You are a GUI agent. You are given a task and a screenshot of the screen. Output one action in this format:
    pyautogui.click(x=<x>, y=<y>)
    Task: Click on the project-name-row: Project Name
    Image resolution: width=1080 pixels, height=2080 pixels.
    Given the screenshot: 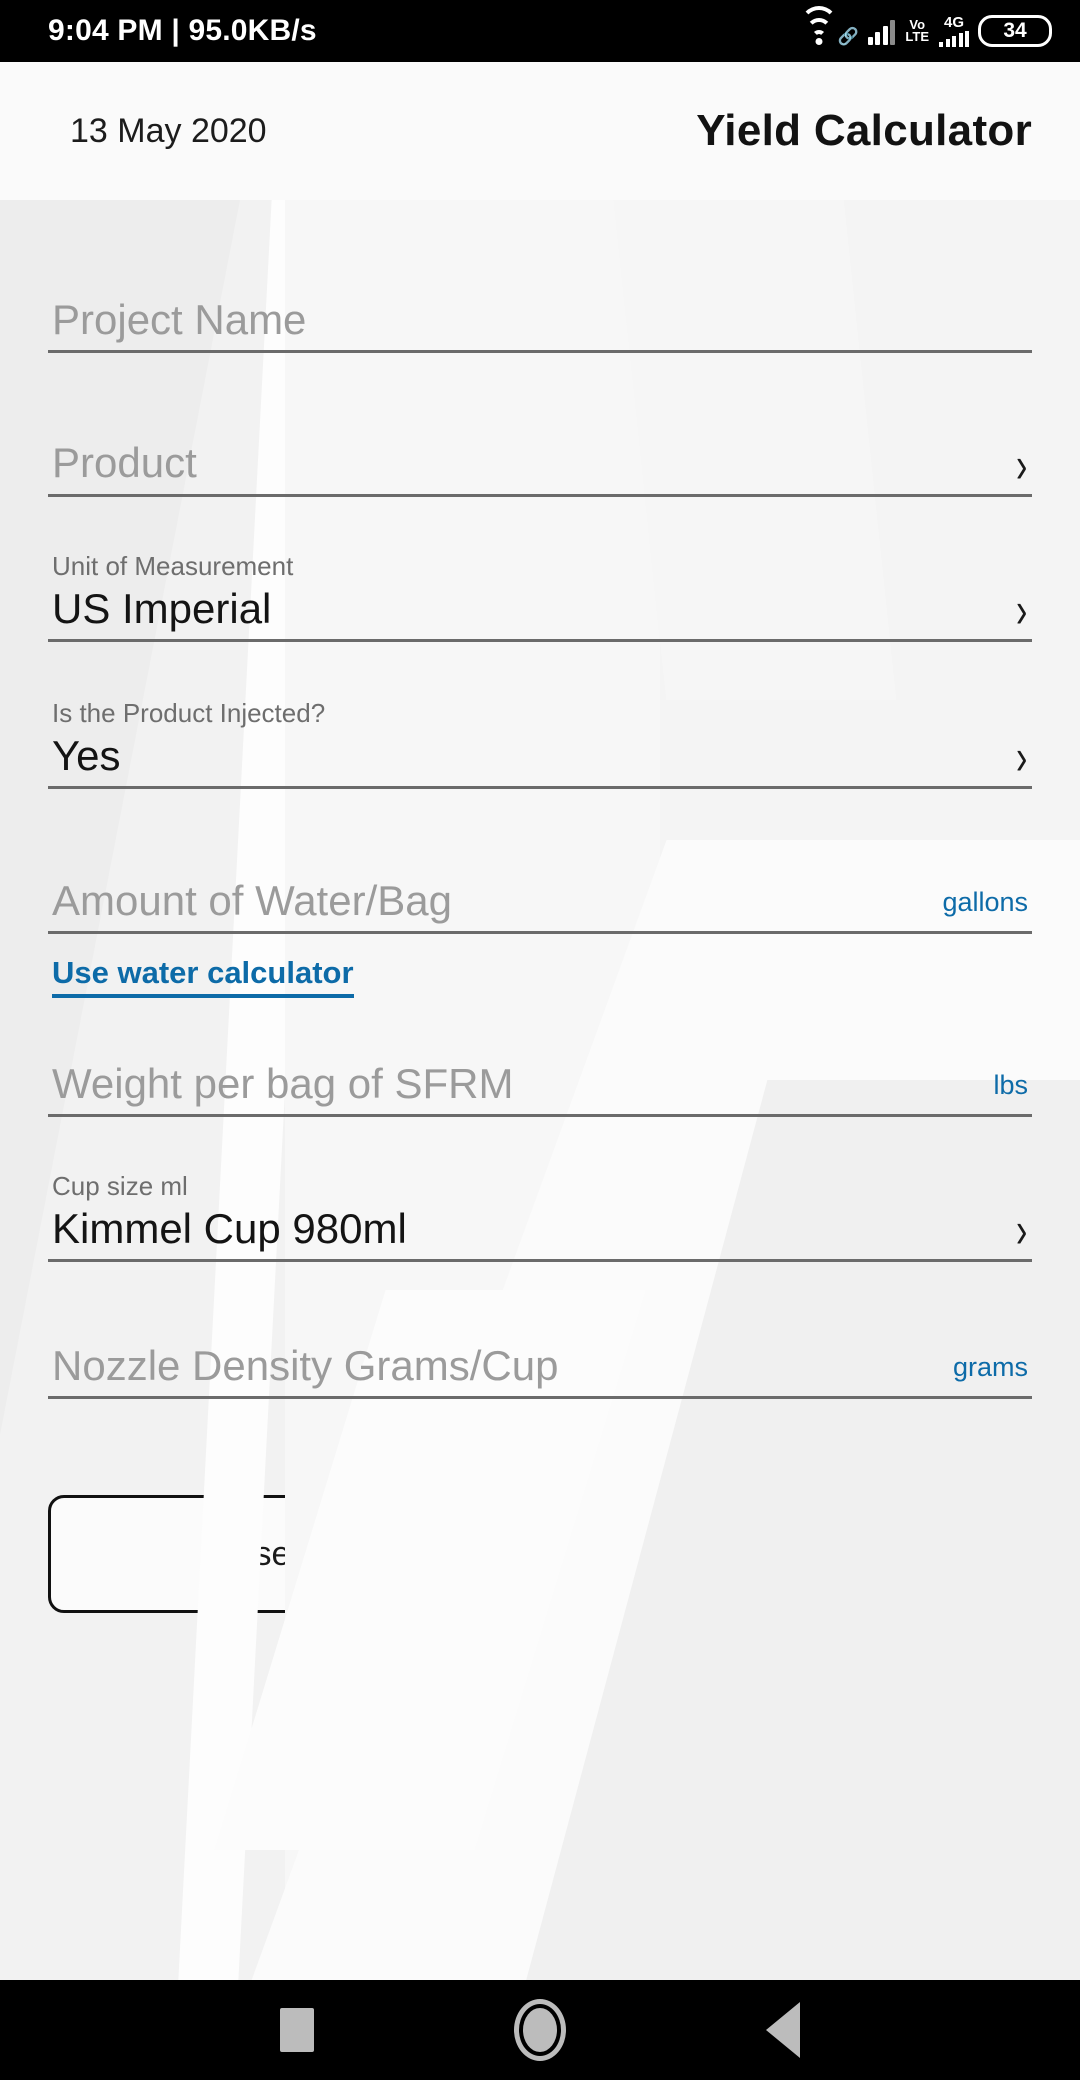 What is the action you would take?
    pyautogui.click(x=540, y=325)
    